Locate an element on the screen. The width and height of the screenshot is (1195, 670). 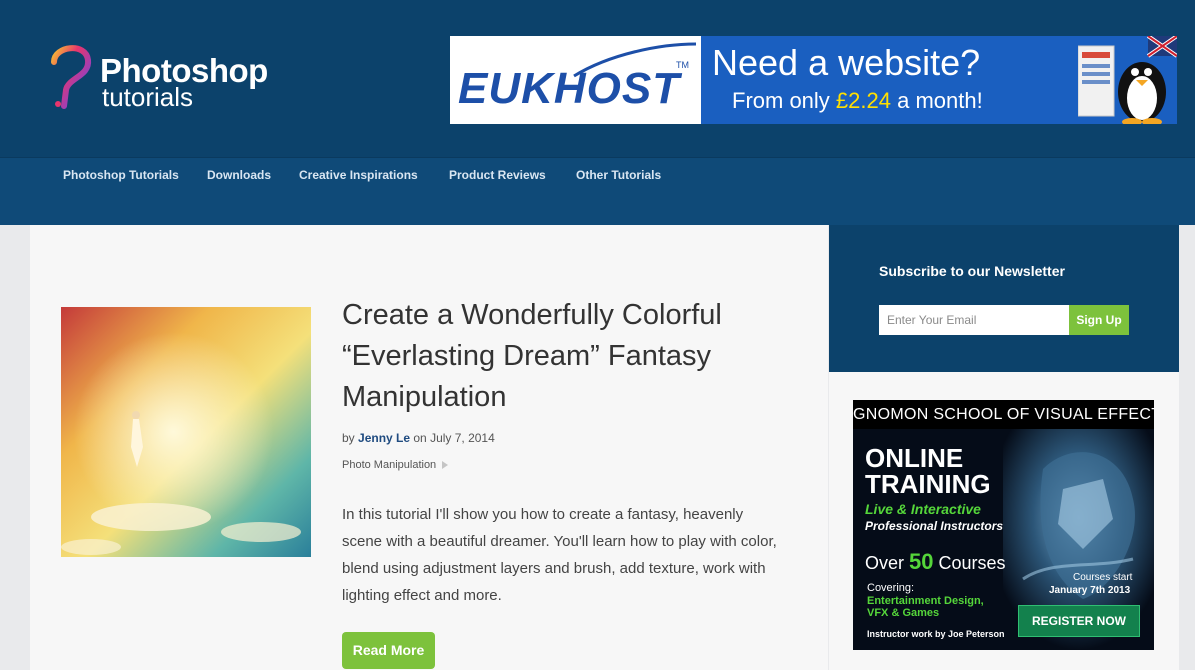
post-byline: by Jenny Le on July 7, 2014 is located at coordinates (418, 438).